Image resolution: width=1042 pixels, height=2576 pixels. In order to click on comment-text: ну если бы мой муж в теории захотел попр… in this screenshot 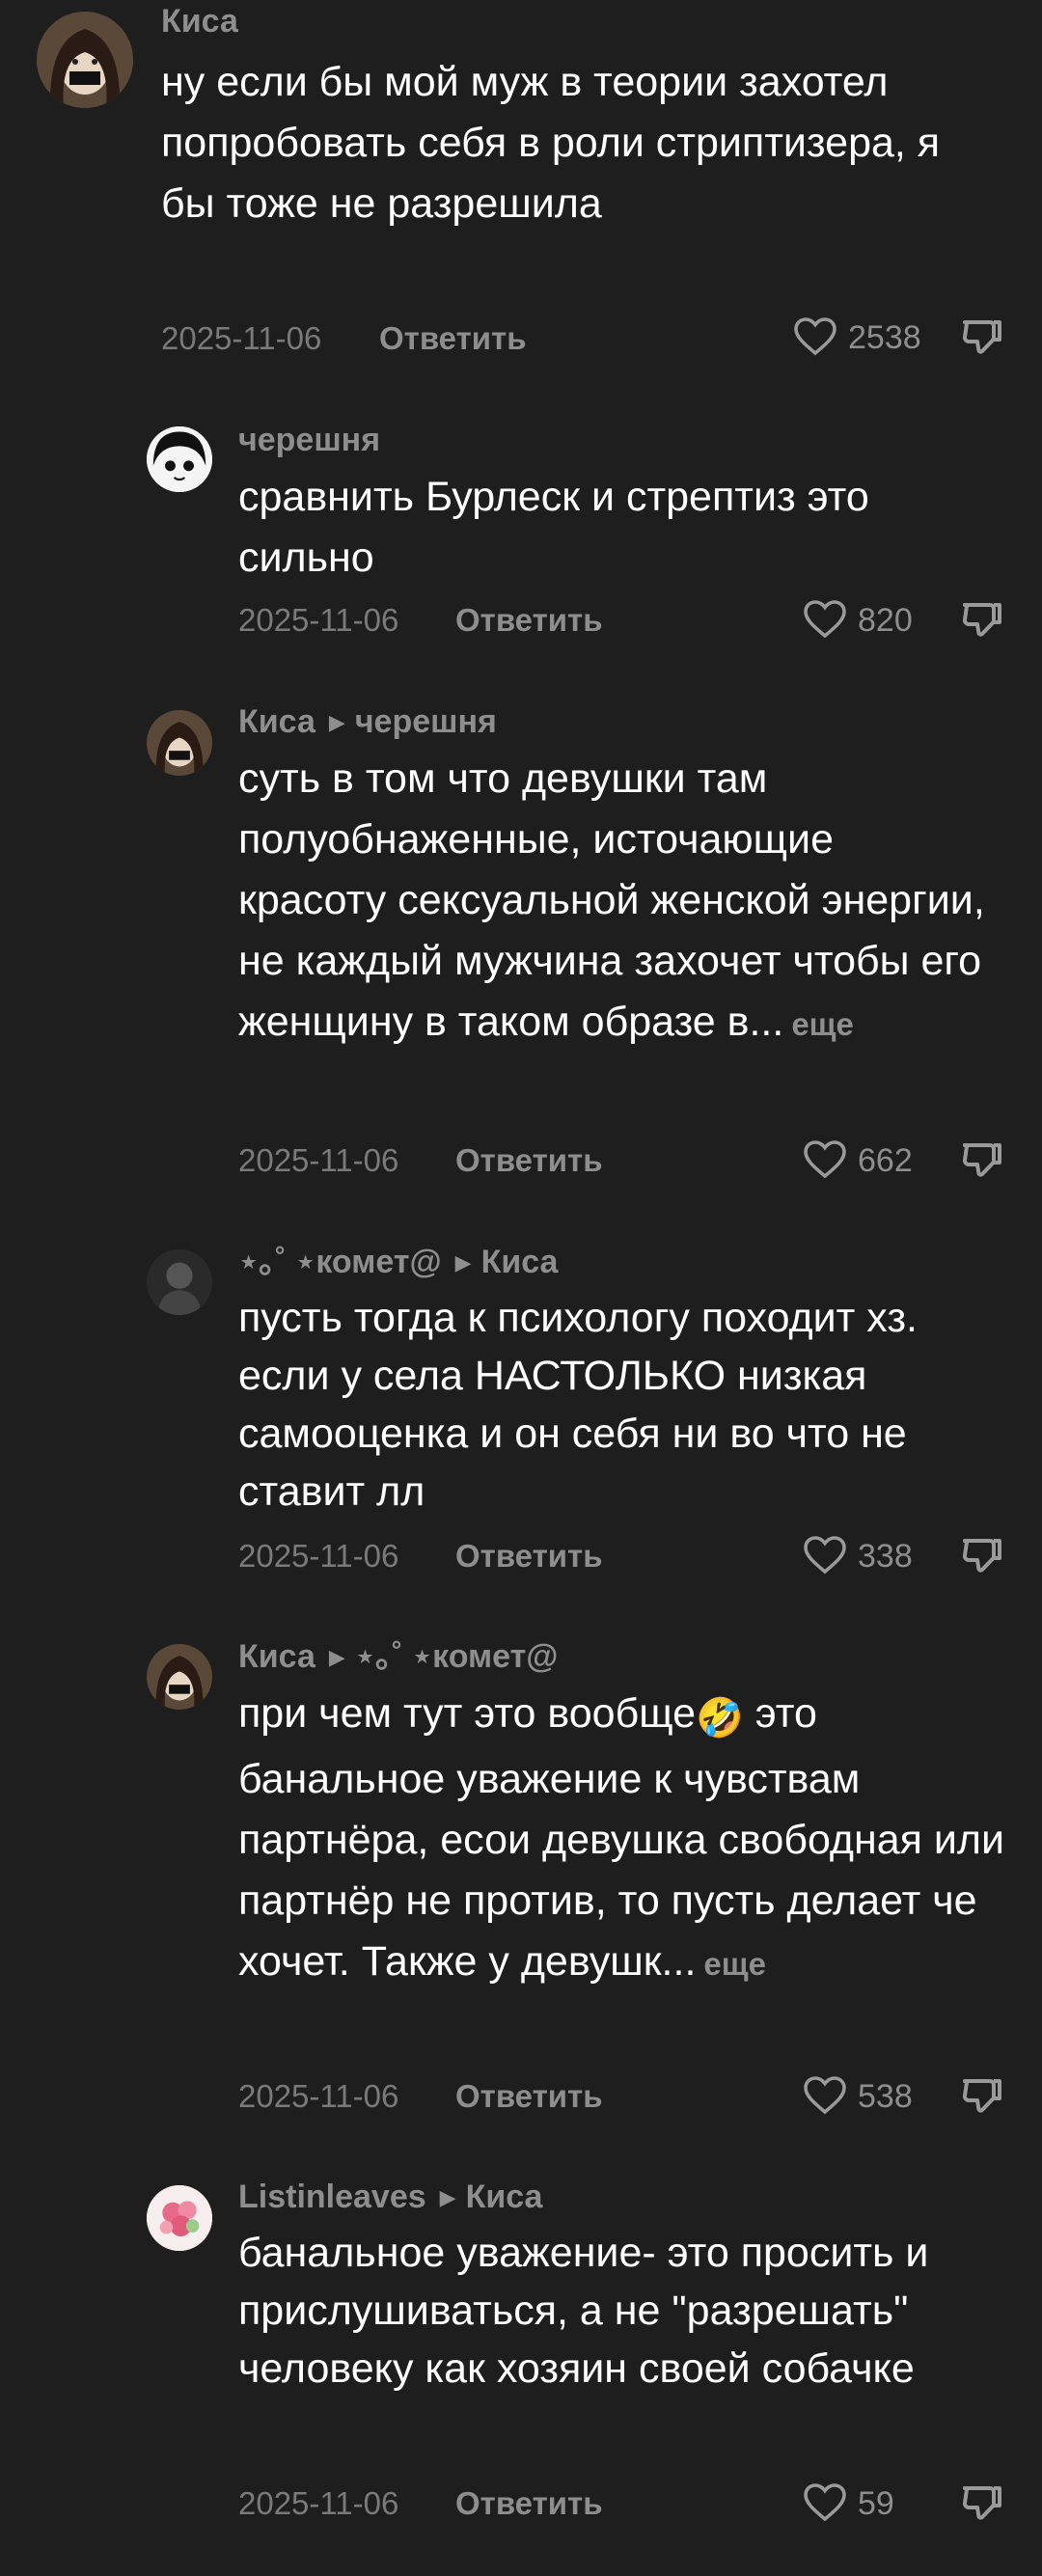, I will do `click(551, 143)`.